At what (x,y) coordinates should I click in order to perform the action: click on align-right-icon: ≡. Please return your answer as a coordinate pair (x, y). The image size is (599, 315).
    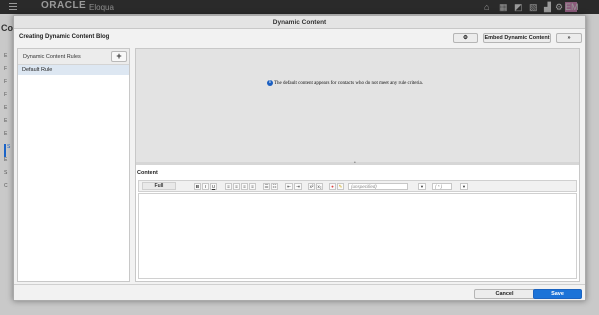
    Looking at the image, I should click on (244, 186).